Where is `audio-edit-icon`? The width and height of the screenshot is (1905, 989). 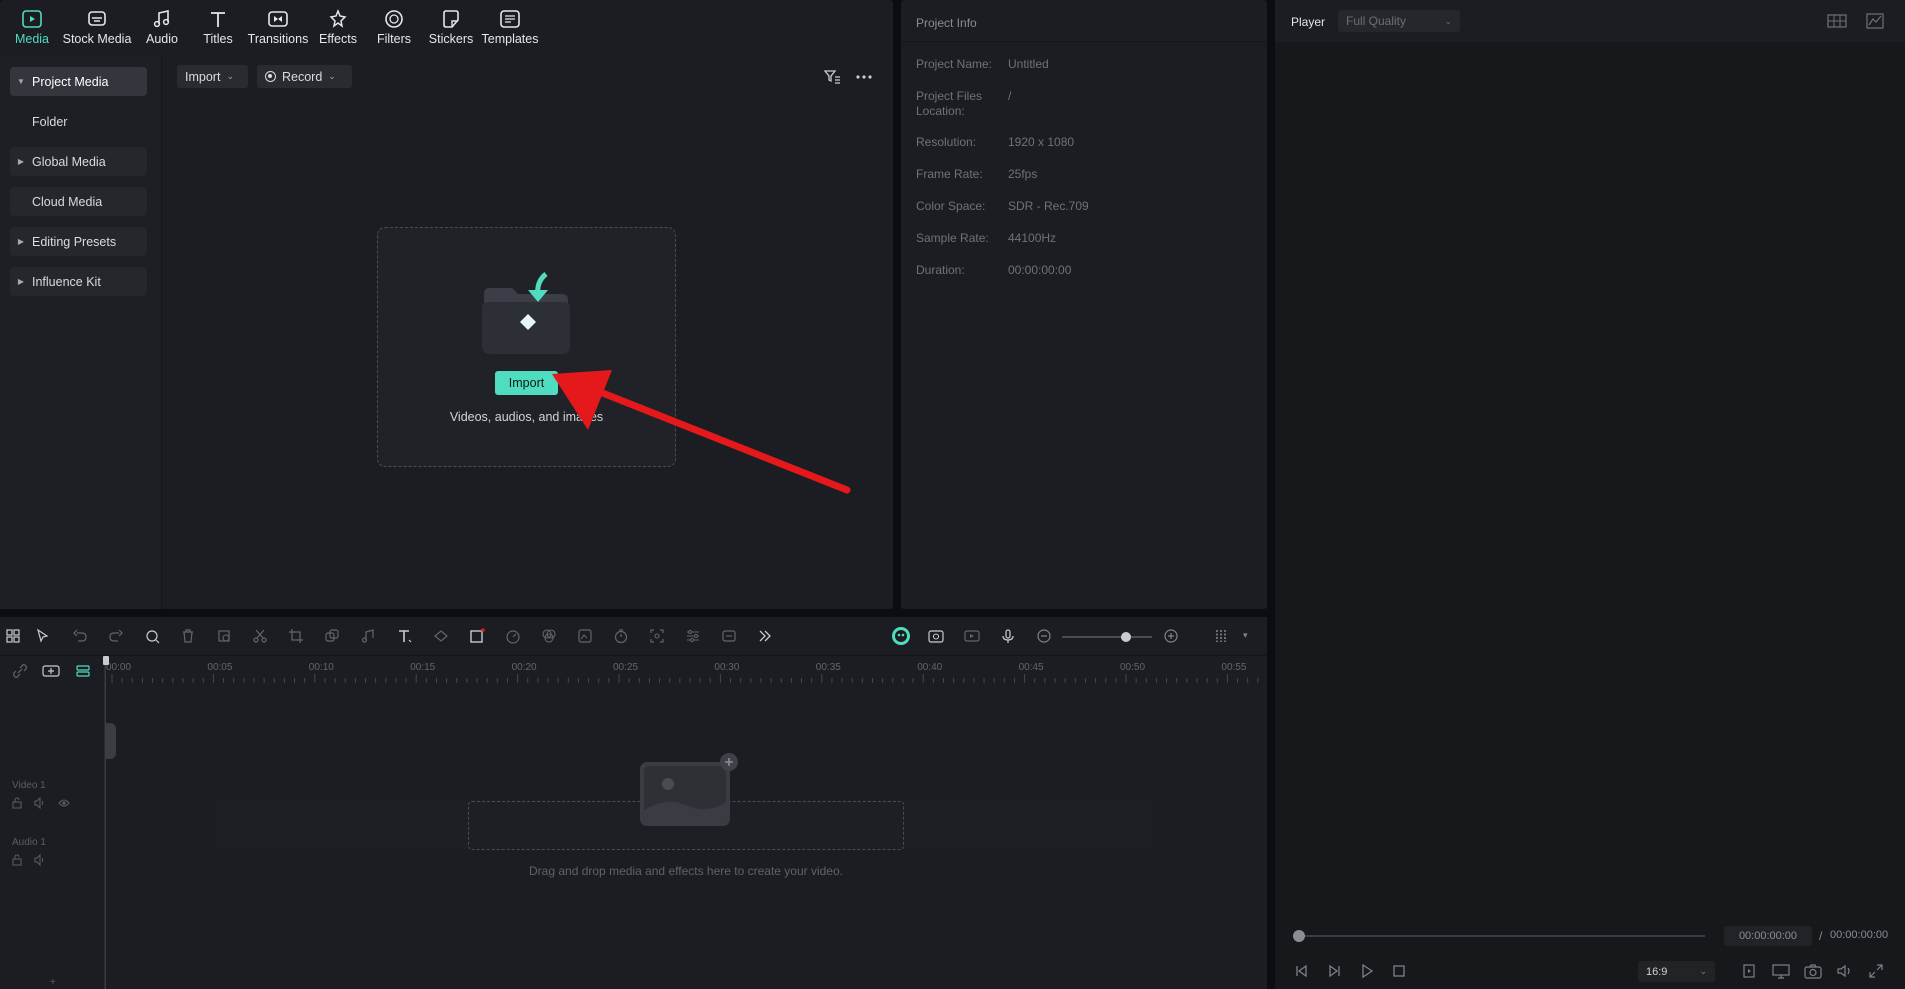 audio-edit-icon is located at coordinates (368, 636).